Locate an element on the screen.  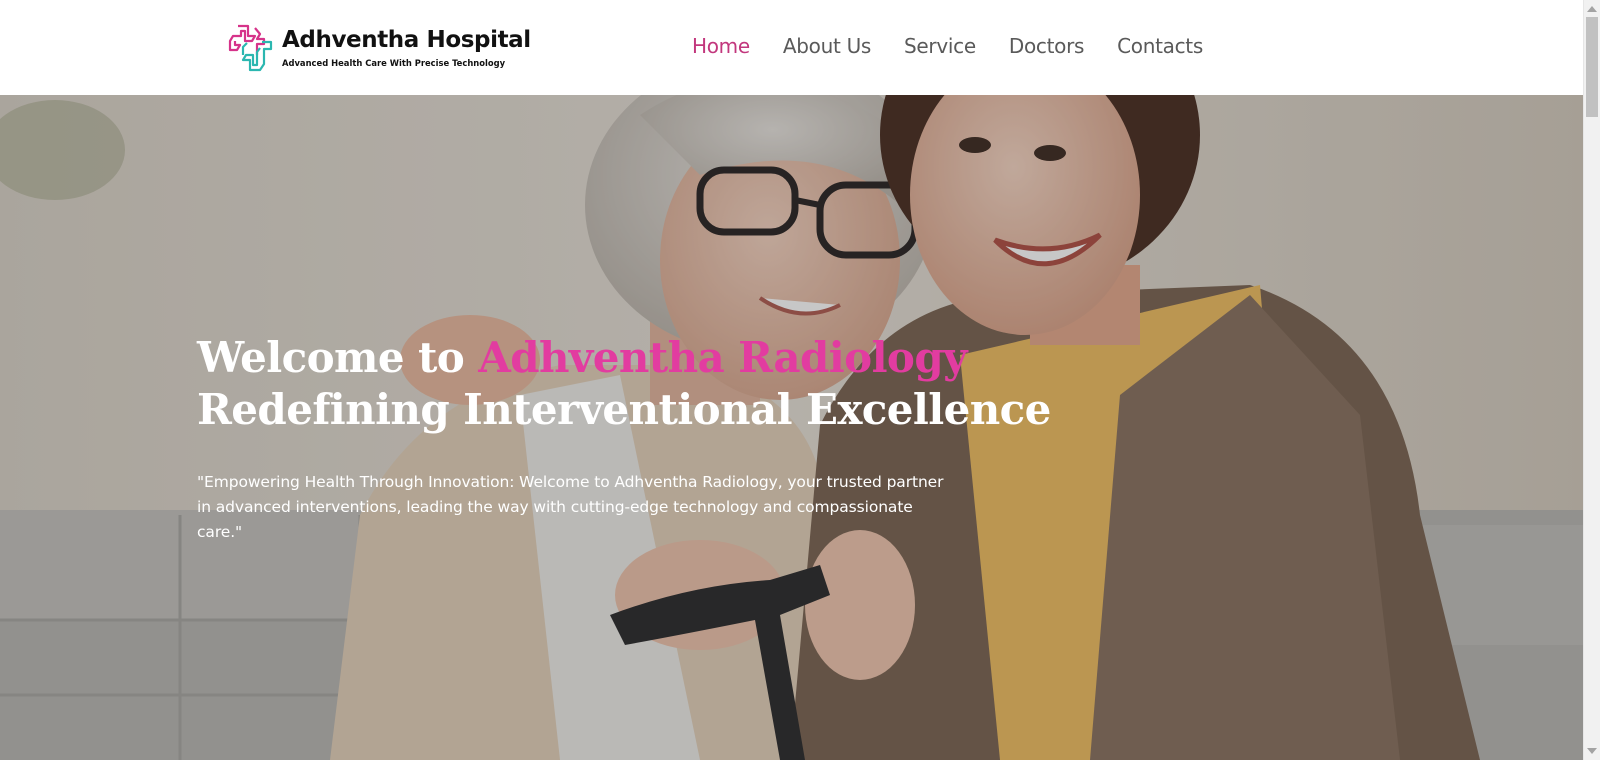
hero-heading-line-1: Welcome to Adhventha Radiology is located at coordinates (647, 358).